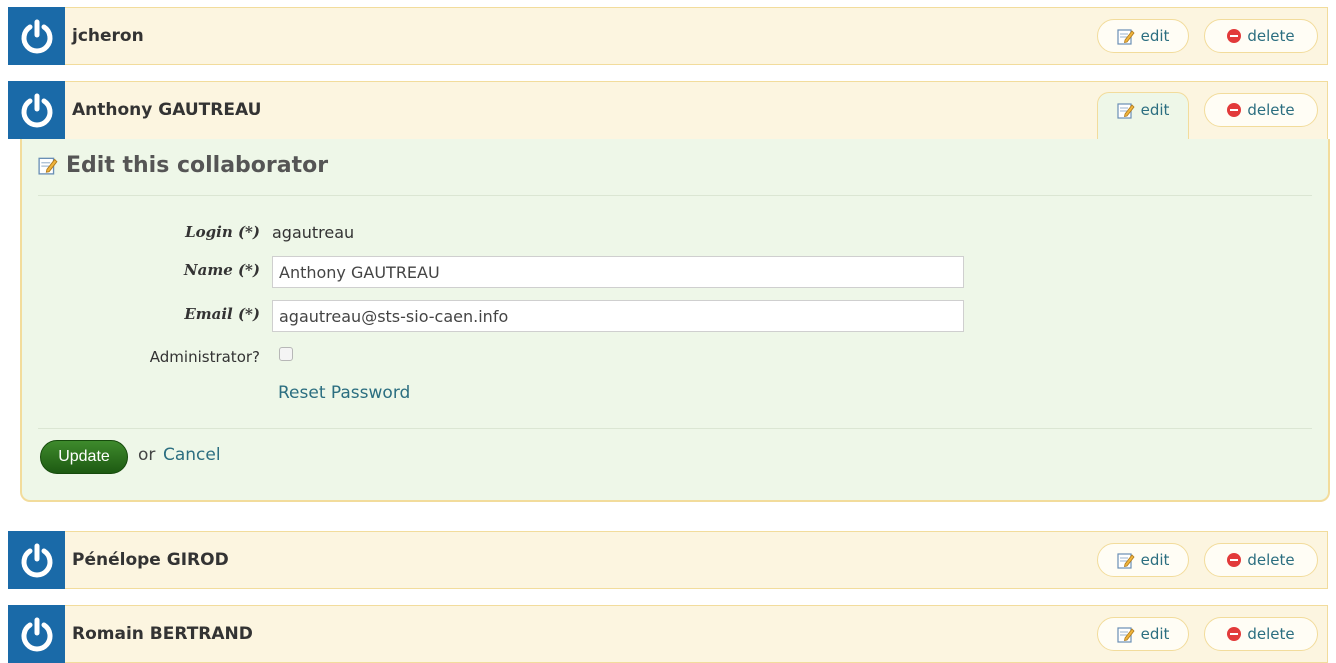  Describe the element at coordinates (344, 393) in the screenshot. I see `reset-password-link: Reset Password` at that location.